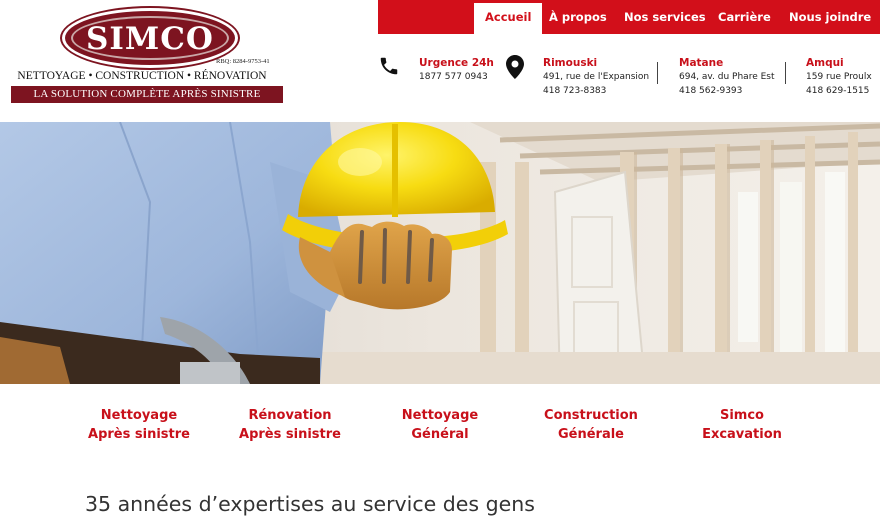  What do you see at coordinates (830, 17) in the screenshot?
I see `nav-nous-joindre: Nous joindre` at bounding box center [830, 17].